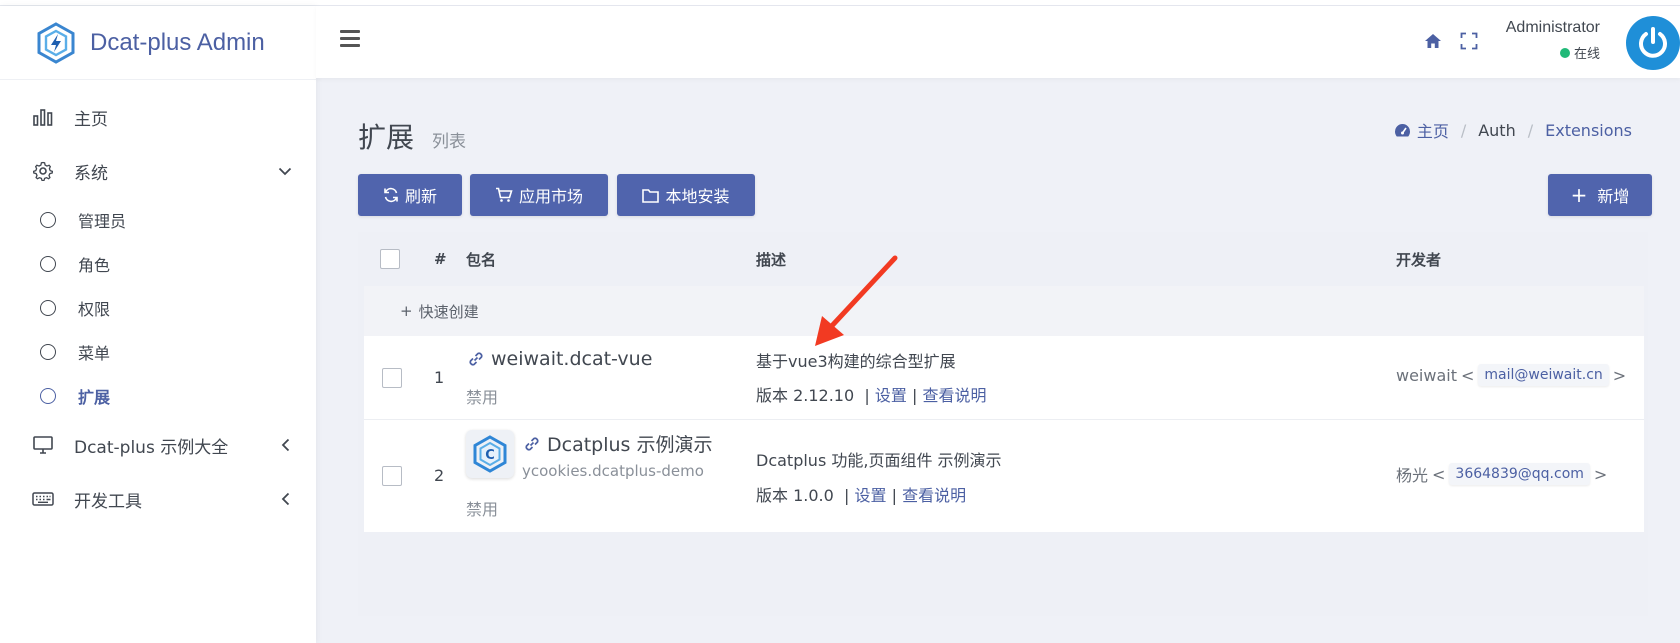 The image size is (1680, 643). I want to click on developer-cell: 杨光 < 3664839@qq.com >, so click(1501, 474).